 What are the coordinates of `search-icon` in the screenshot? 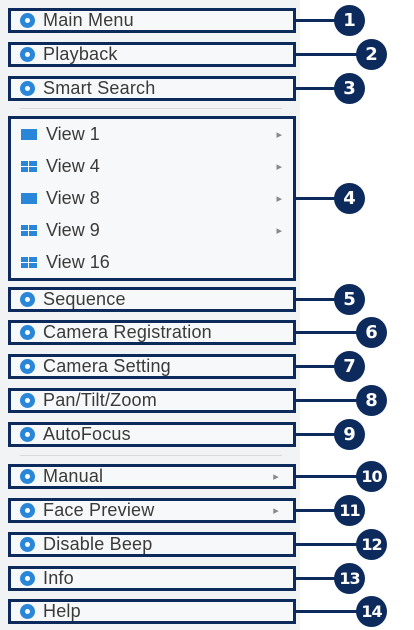 It's located at (27, 88).